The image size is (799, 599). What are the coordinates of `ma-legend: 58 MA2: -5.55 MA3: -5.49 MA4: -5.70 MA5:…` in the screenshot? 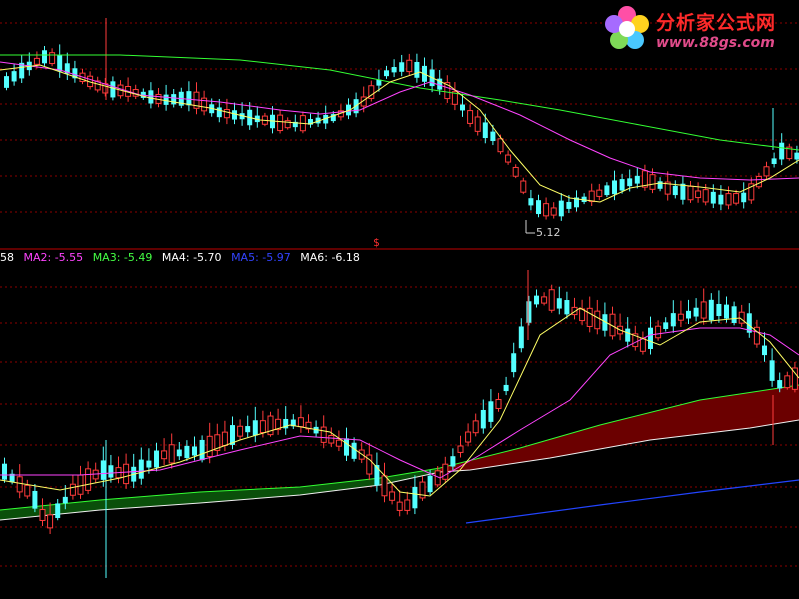 It's located at (183, 258).